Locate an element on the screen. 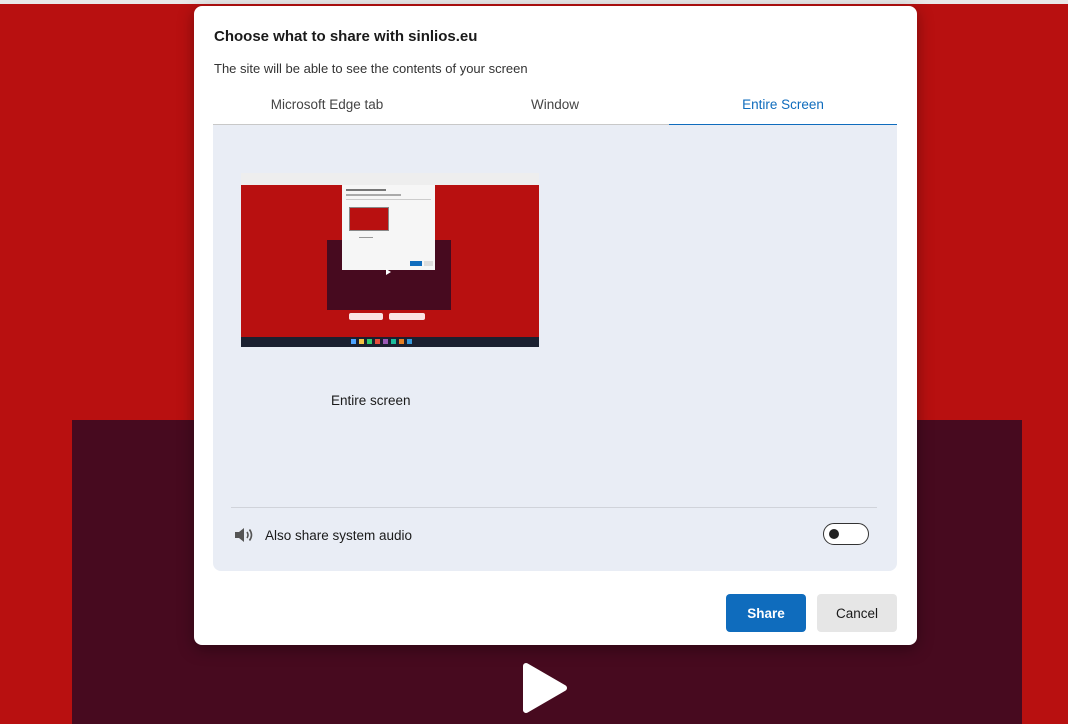 This screenshot has height=724, width=1068. dialog-title: Choose what to share with sinlios.eu is located at coordinates (346, 36).